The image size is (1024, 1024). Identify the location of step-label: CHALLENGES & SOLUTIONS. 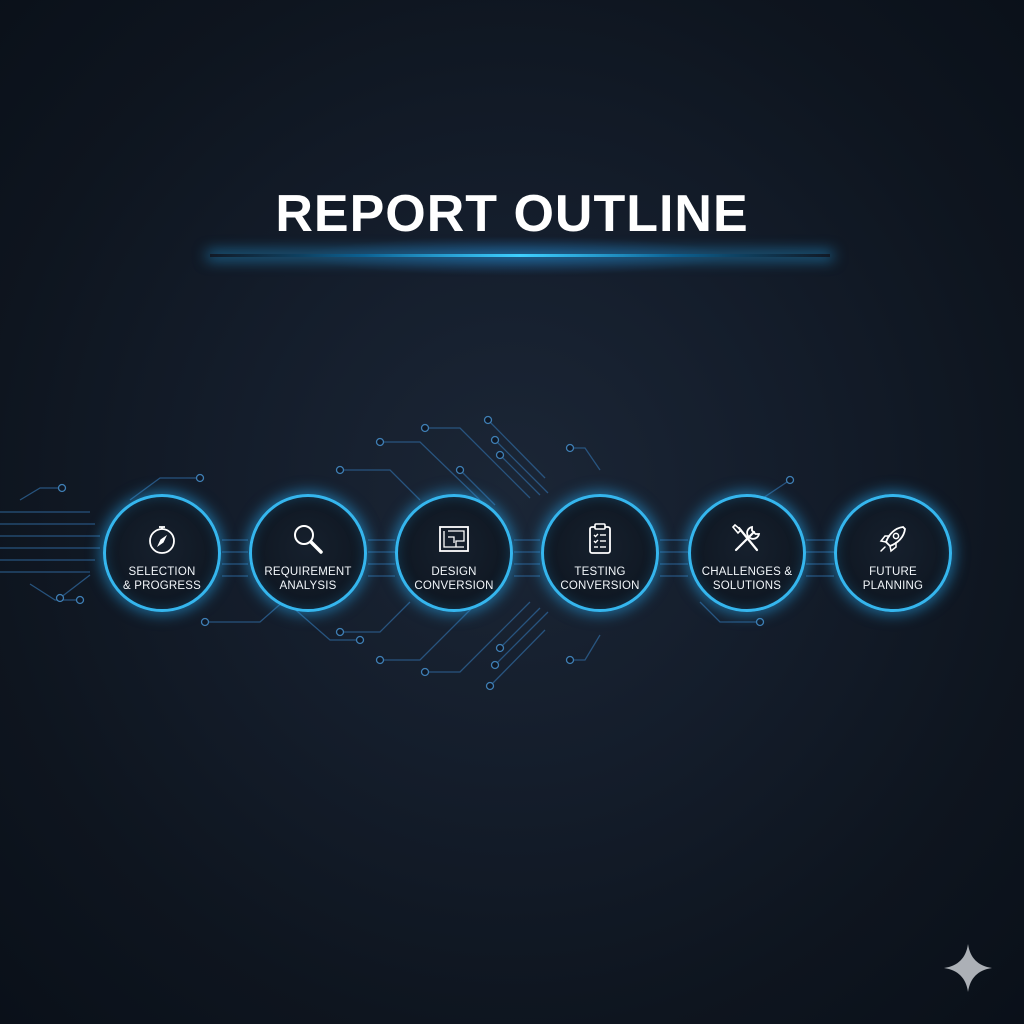
(747, 579).